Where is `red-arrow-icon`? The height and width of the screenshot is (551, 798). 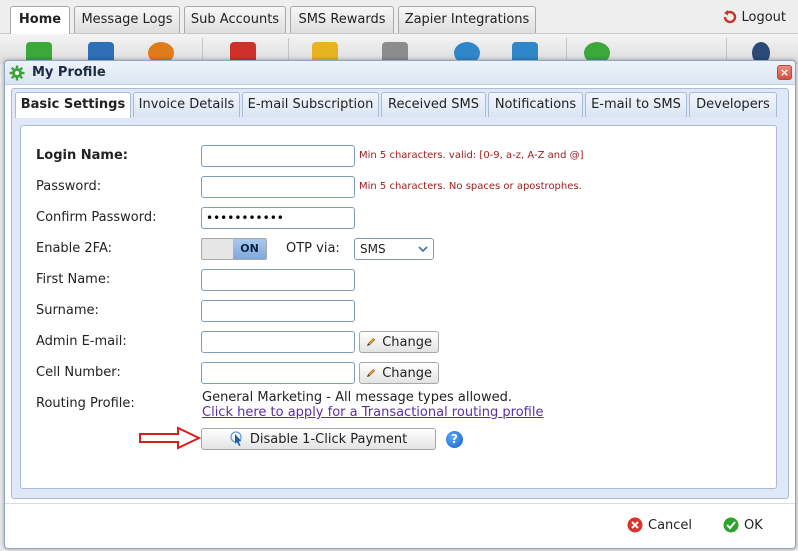 red-arrow-icon is located at coordinates (170, 438).